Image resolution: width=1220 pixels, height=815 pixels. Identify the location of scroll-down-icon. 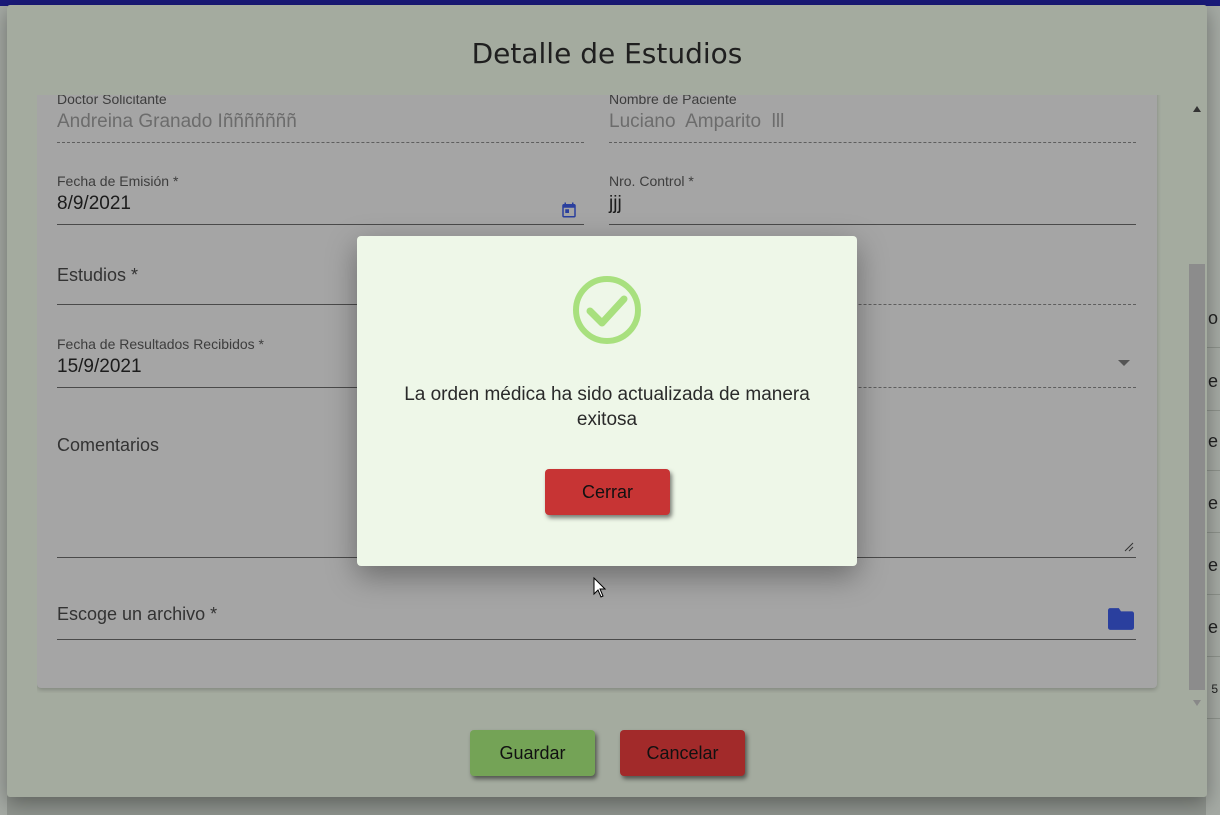
(1197, 703).